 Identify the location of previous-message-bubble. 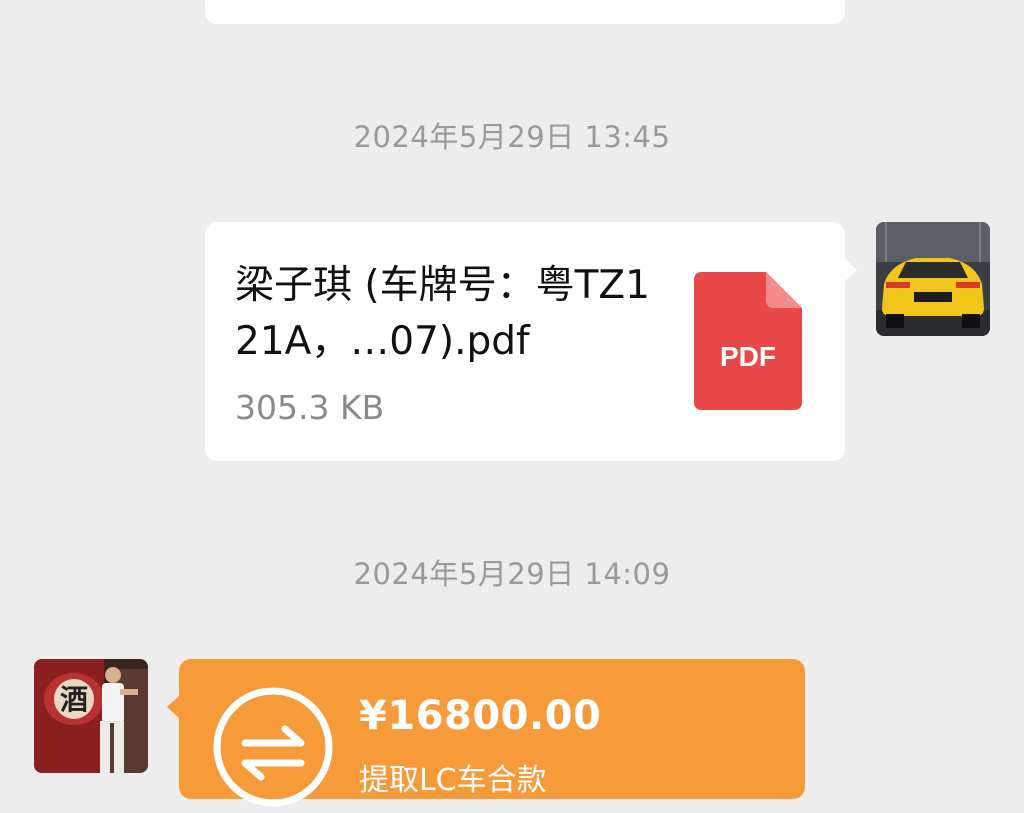
(525, 12).